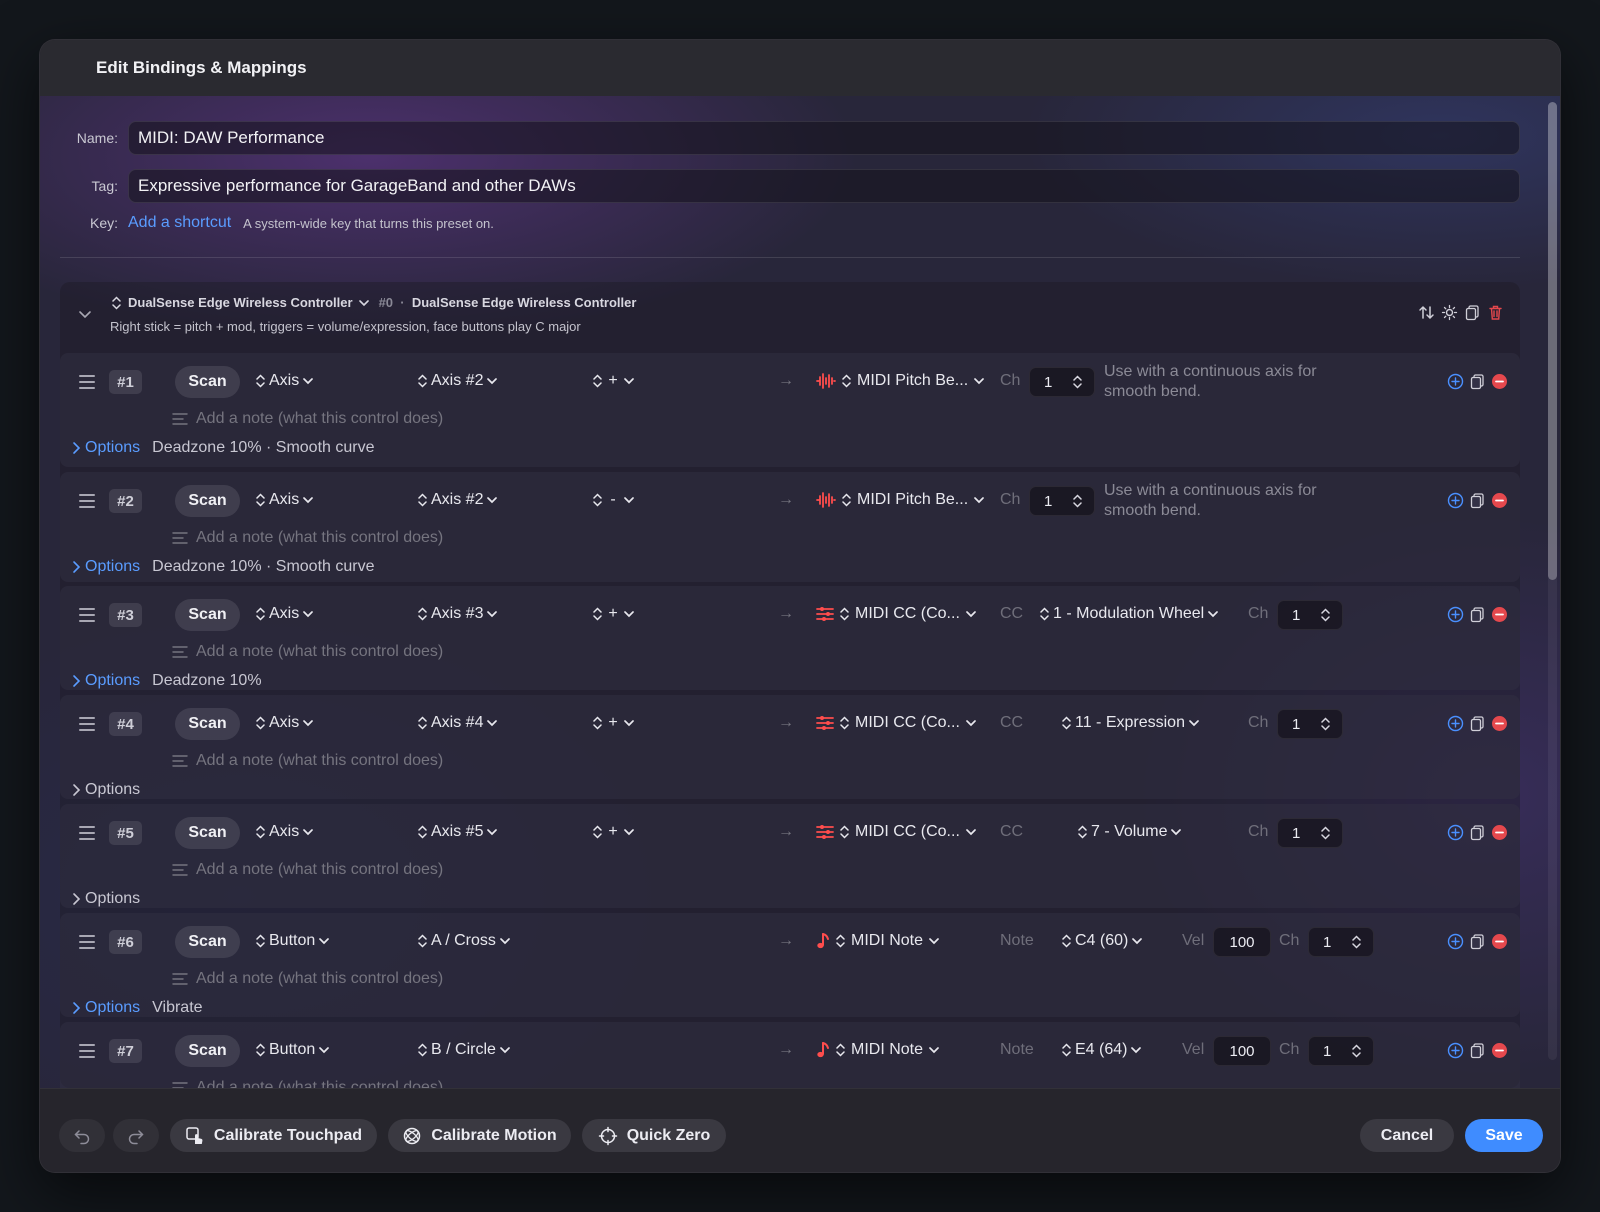 Image resolution: width=1600 pixels, height=1212 pixels. What do you see at coordinates (1129, 614) in the screenshot?
I see `cc-select: 1 - Modulation Wheel` at bounding box center [1129, 614].